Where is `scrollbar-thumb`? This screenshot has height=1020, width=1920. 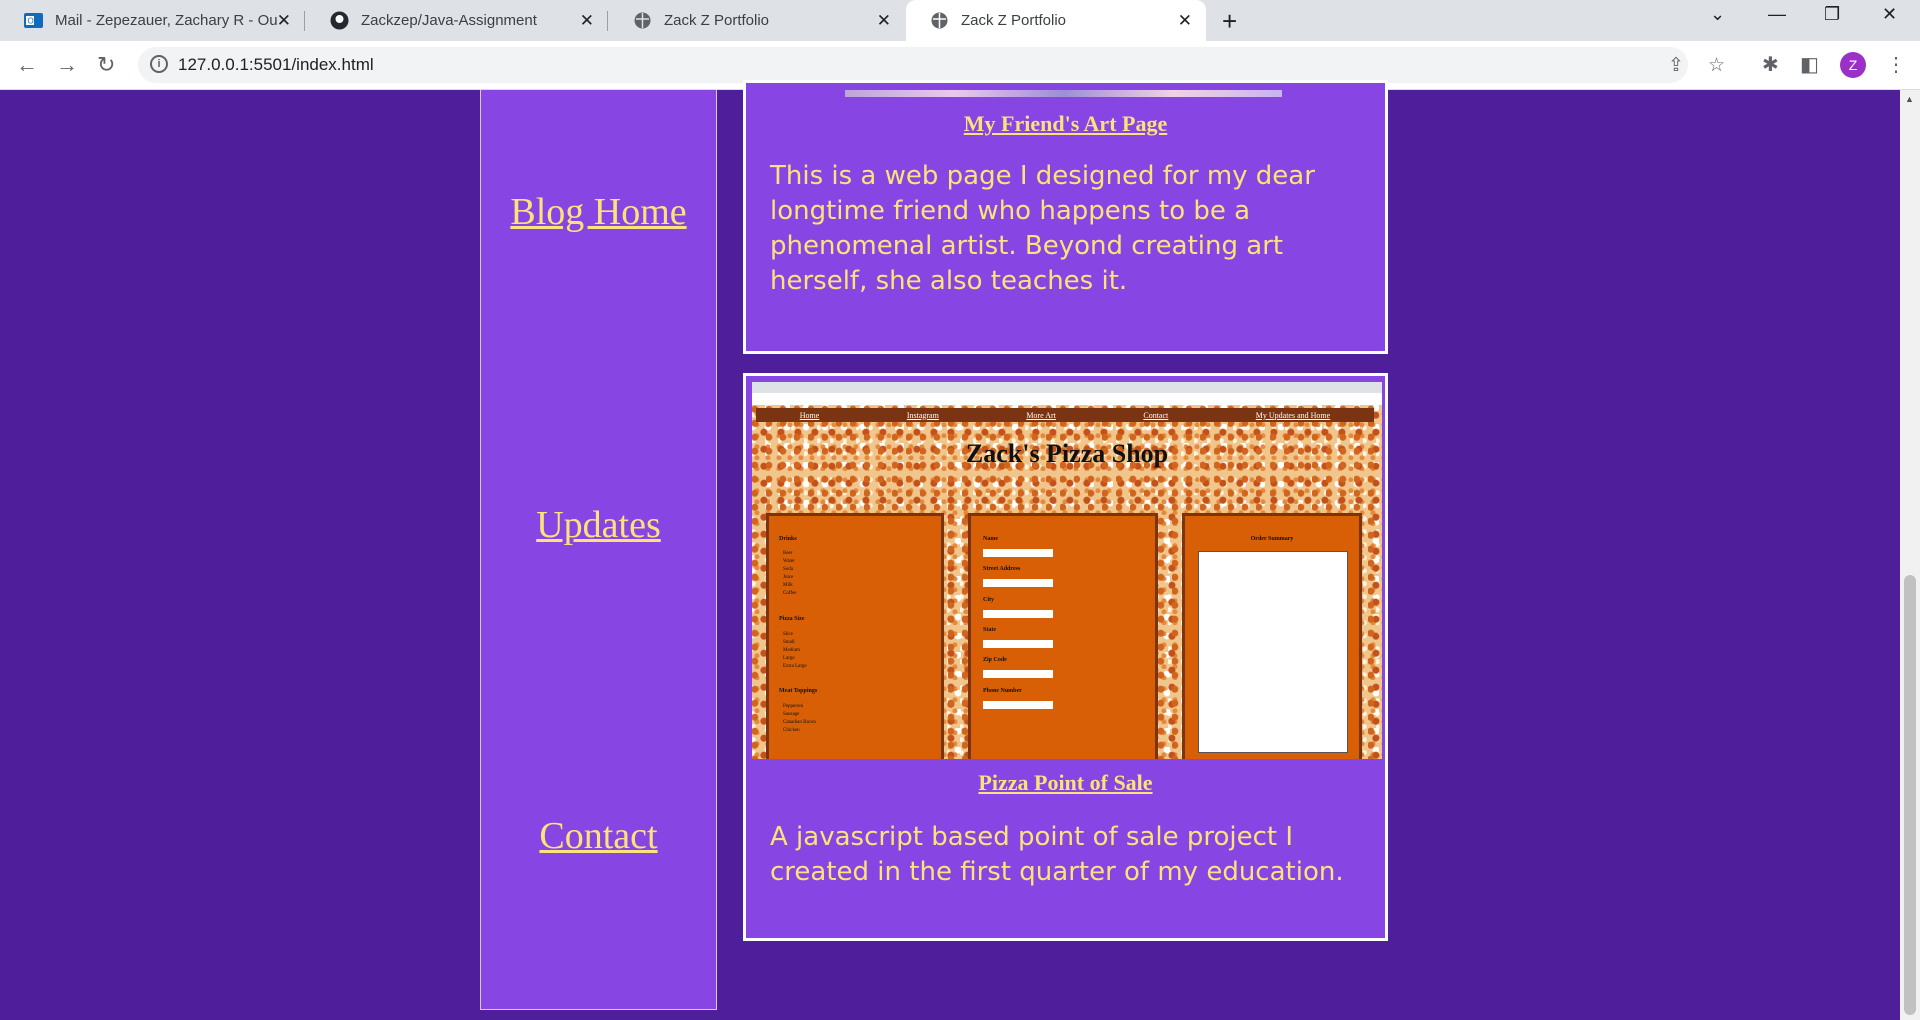 scrollbar-thumb is located at coordinates (1910, 795).